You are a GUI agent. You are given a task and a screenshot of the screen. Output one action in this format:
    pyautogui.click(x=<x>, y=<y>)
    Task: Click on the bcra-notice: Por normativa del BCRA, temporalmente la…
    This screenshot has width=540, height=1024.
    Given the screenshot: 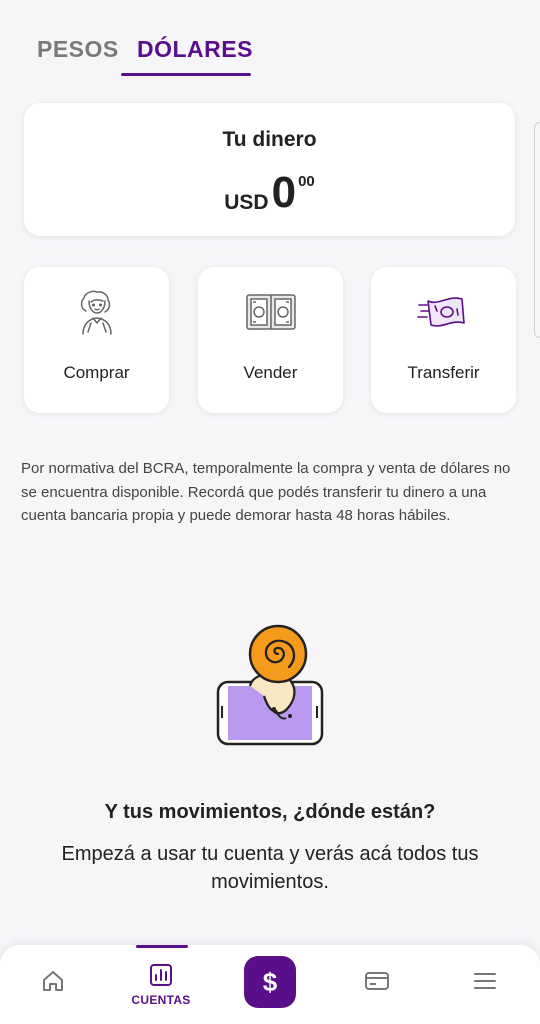 What is the action you would take?
    pyautogui.click(x=266, y=492)
    